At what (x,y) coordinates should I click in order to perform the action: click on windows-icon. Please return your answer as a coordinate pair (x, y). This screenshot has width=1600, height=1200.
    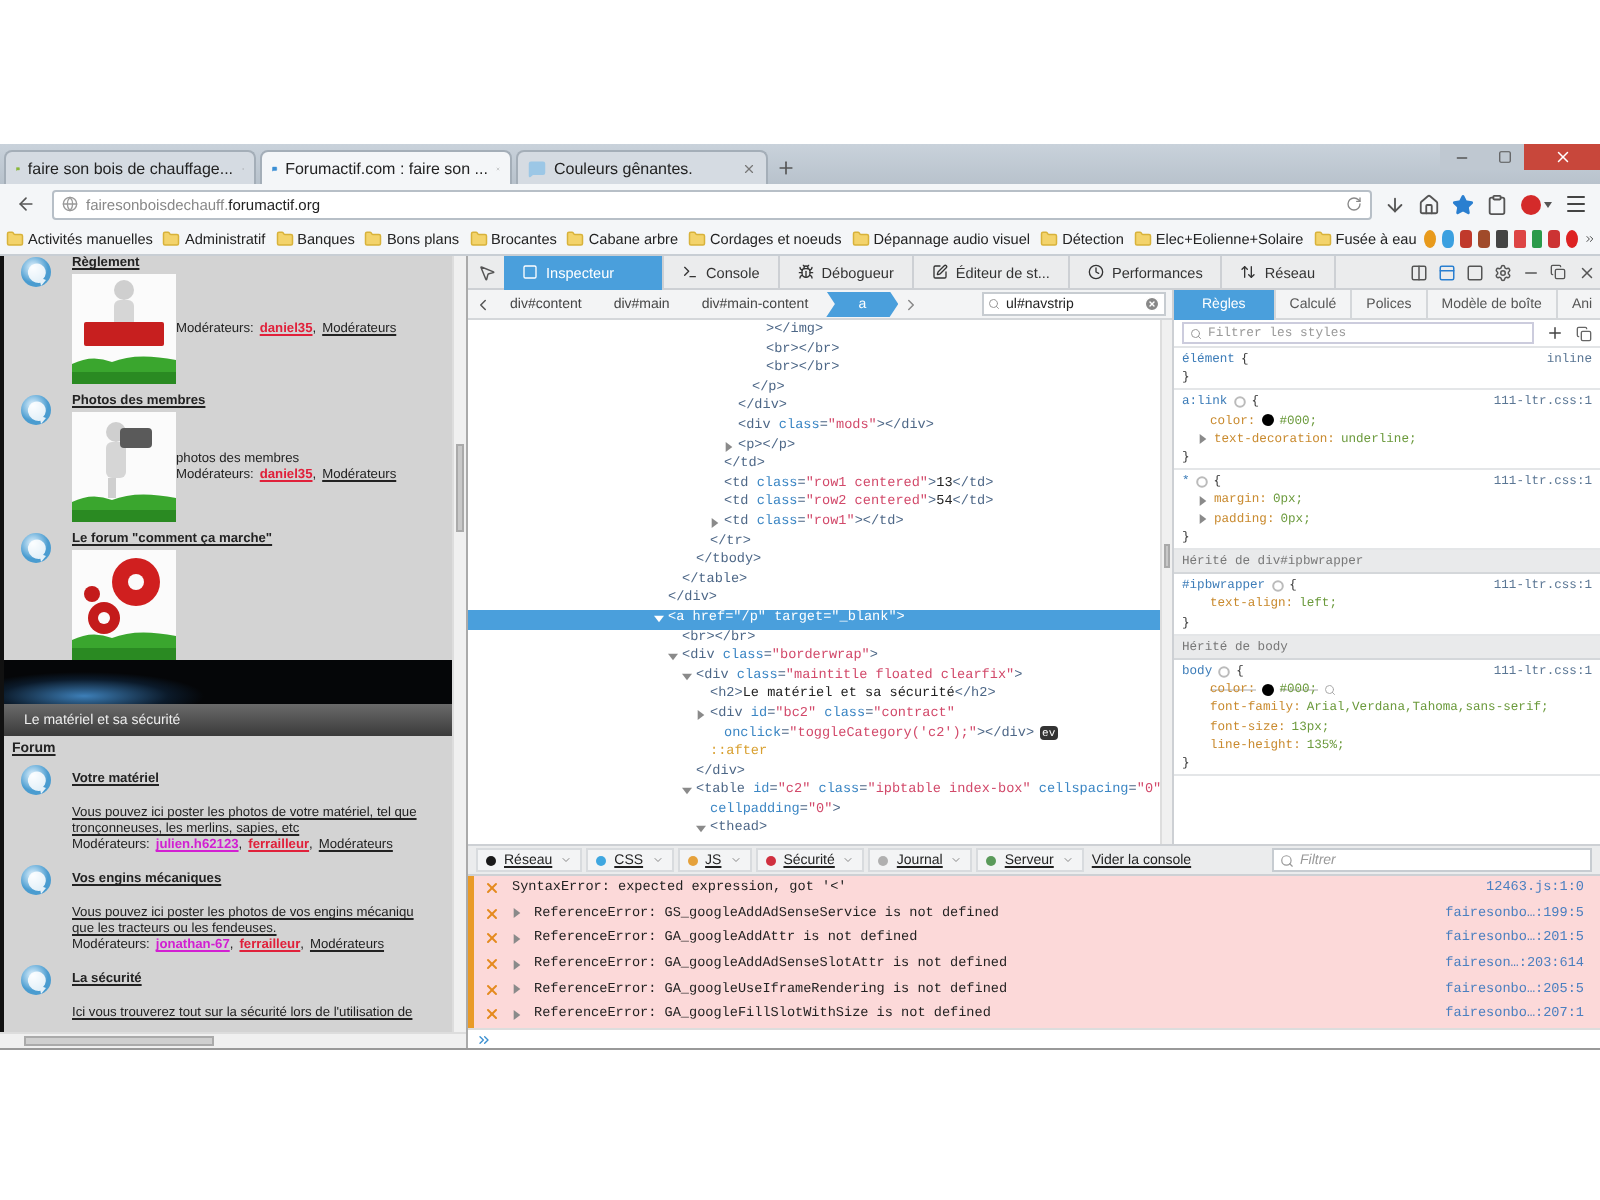
    Looking at the image, I should click on (1558, 272).